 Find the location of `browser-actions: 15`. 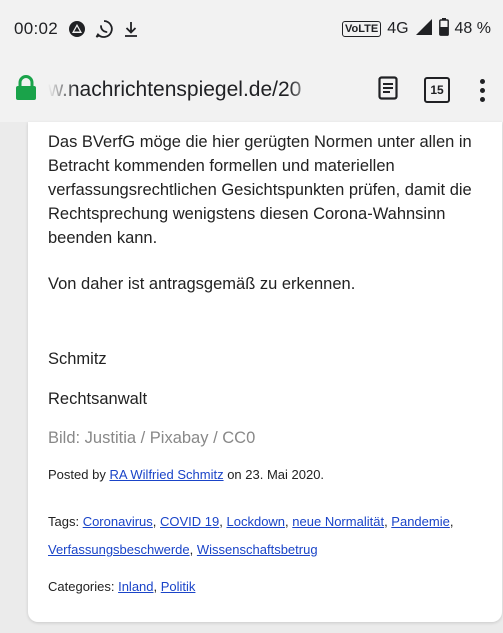

browser-actions: 15 is located at coordinates (433, 90).